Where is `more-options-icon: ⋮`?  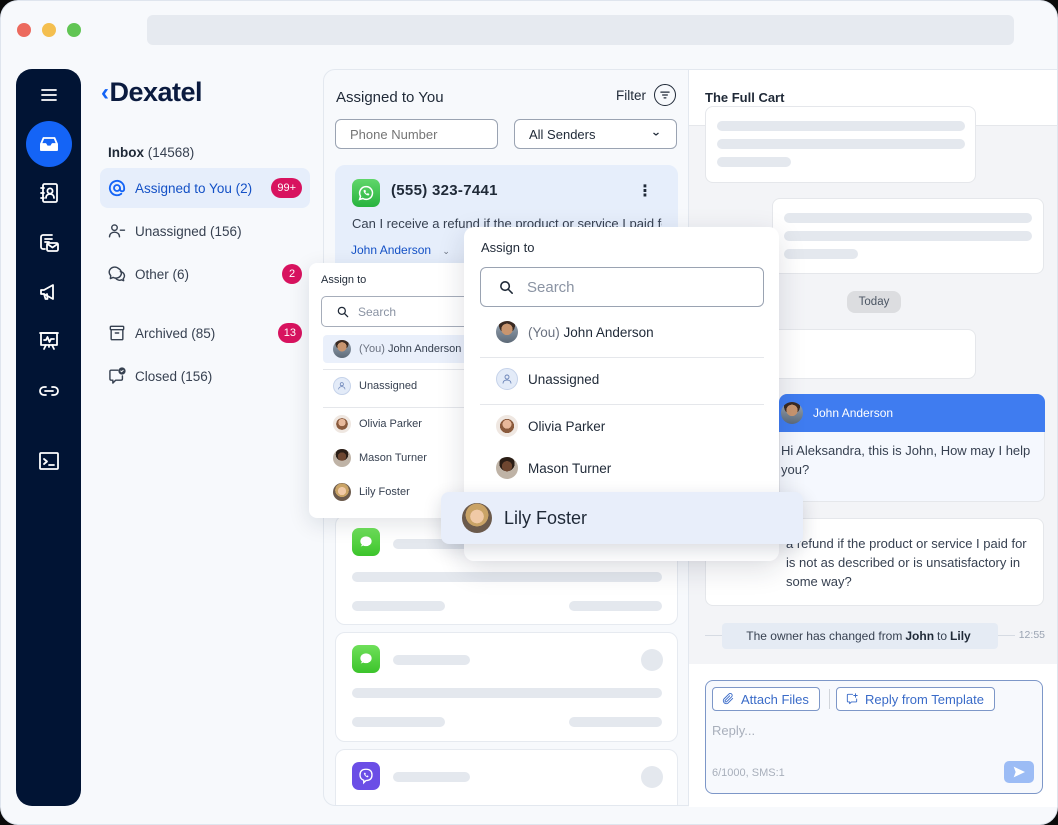
more-options-icon: ⋮ is located at coordinates (645, 192).